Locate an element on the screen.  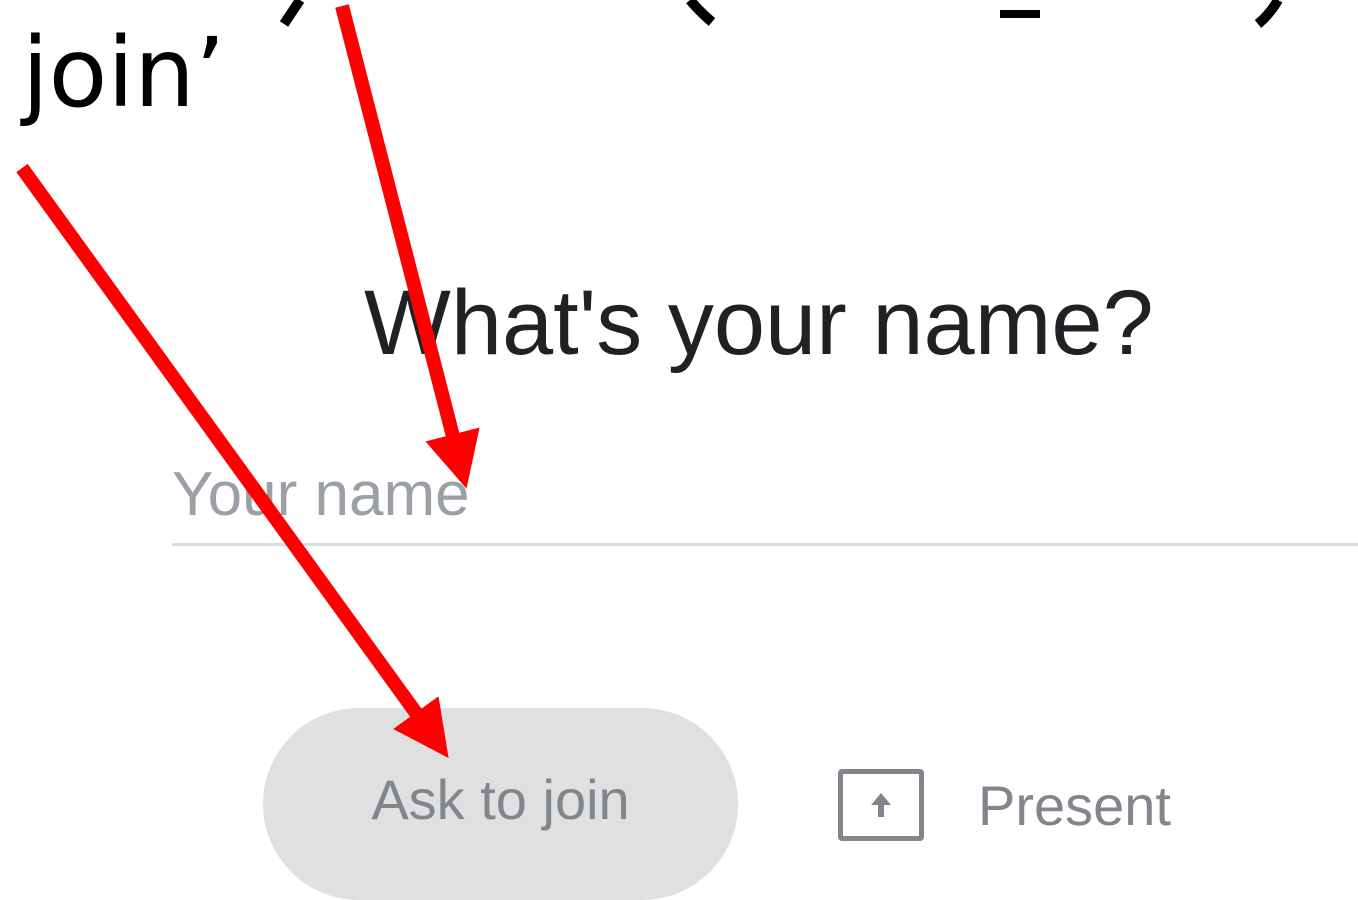
present-label: Present is located at coordinates (1074, 805).